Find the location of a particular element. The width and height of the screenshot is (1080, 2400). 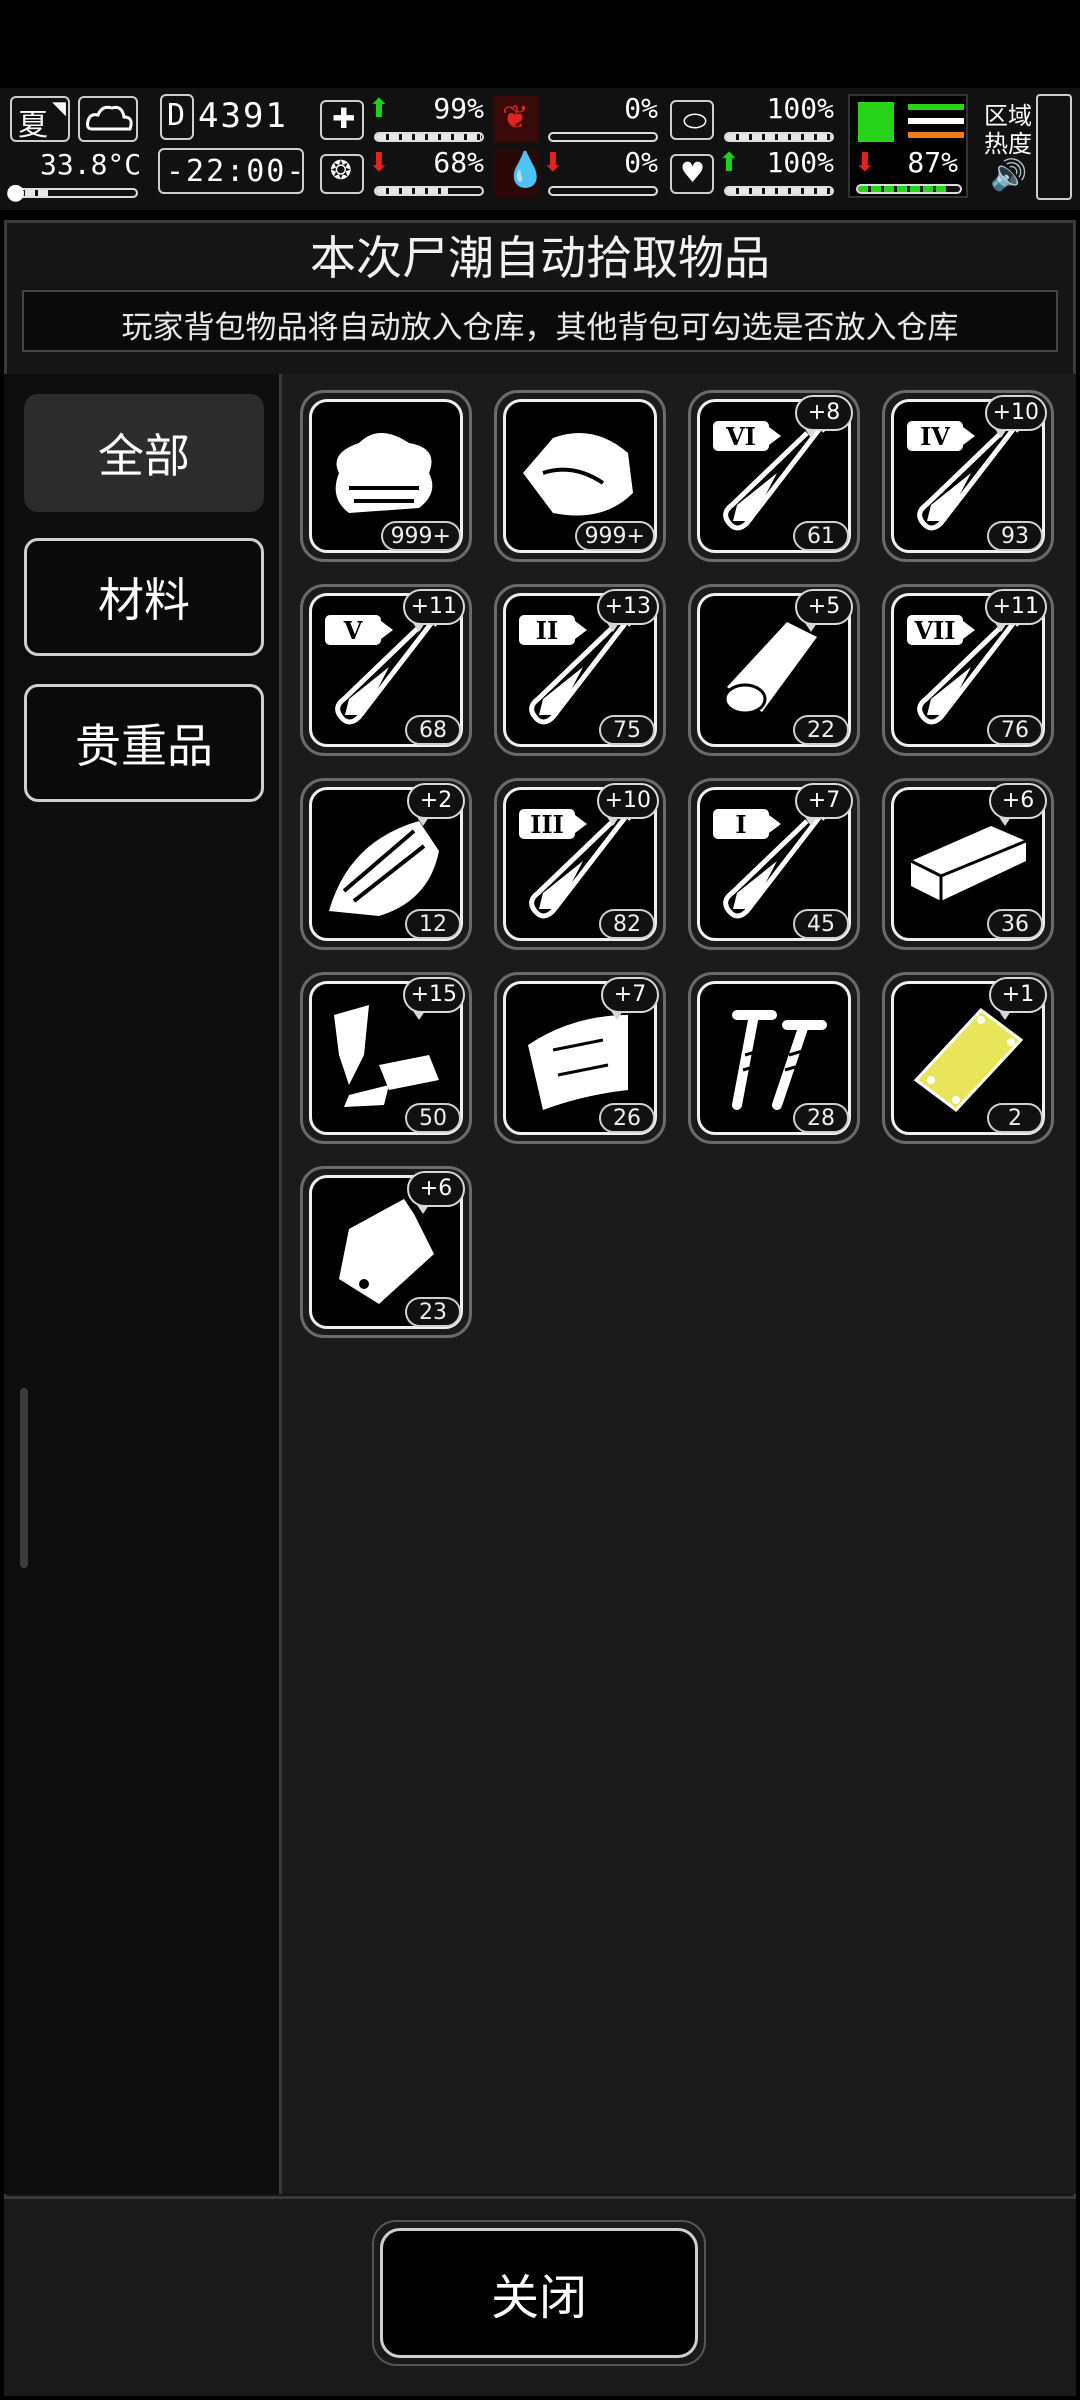

item-bonus-badge: +2 is located at coordinates (436, 804).